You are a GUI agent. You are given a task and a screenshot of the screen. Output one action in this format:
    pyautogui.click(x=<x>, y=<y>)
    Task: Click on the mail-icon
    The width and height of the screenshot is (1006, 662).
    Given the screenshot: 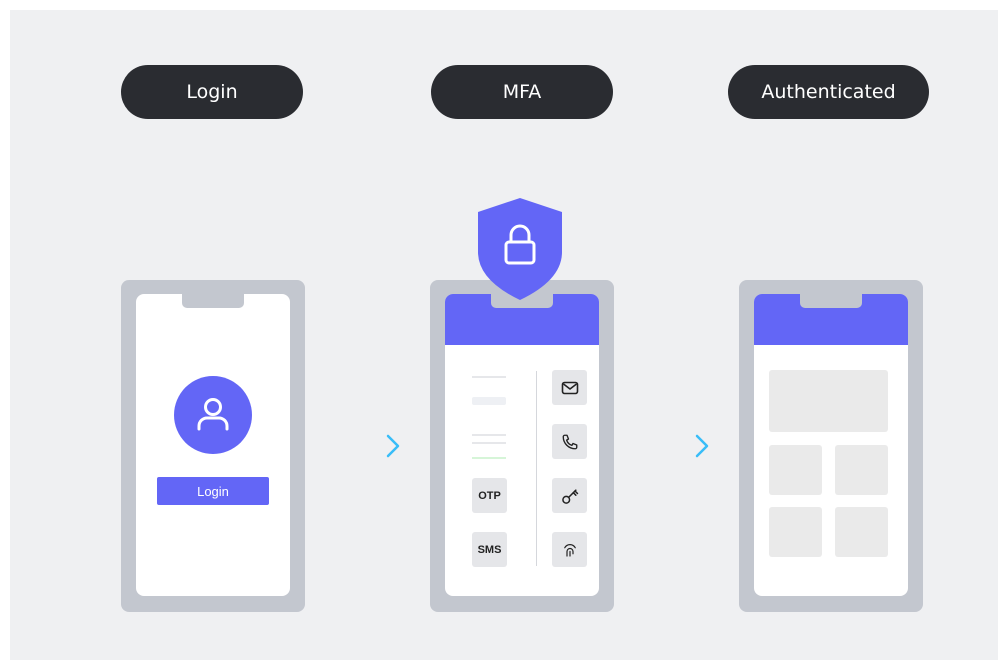 What is the action you would take?
    pyautogui.click(x=569, y=387)
    